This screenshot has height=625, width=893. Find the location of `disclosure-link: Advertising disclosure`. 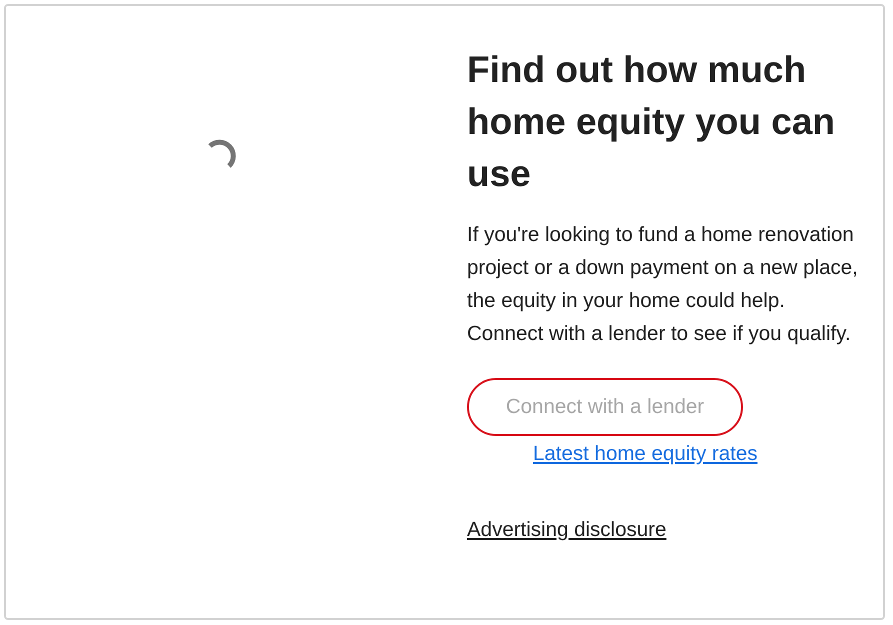

disclosure-link: Advertising disclosure is located at coordinates (566, 530).